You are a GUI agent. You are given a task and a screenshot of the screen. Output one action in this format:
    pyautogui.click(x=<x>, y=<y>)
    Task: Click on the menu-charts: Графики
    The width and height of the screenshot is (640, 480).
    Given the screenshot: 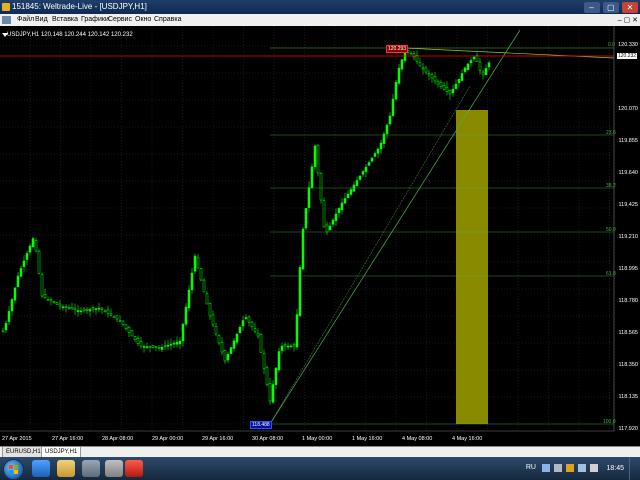 What is the action you would take?
    pyautogui.click(x=95, y=20)
    